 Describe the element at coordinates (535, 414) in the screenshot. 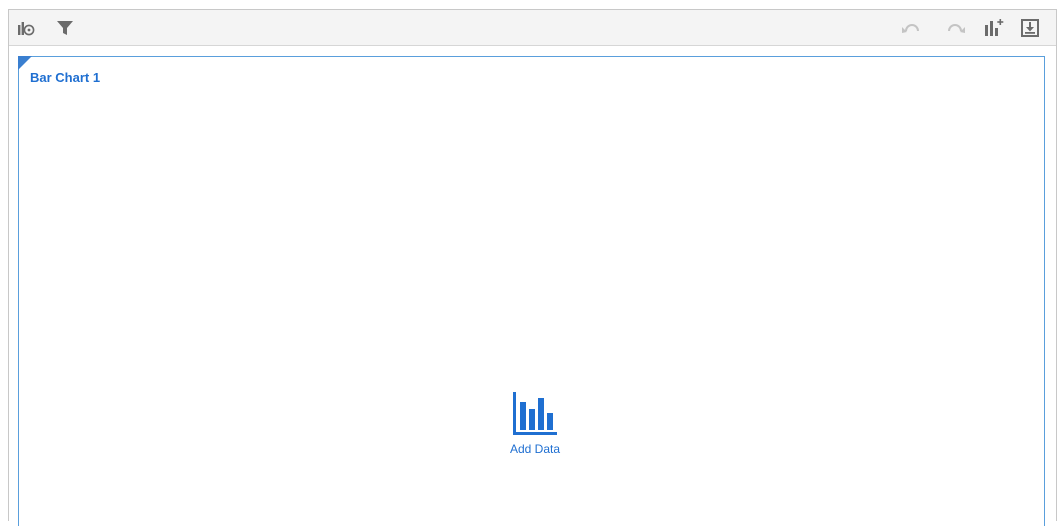

I see `bar-chart-icon` at that location.